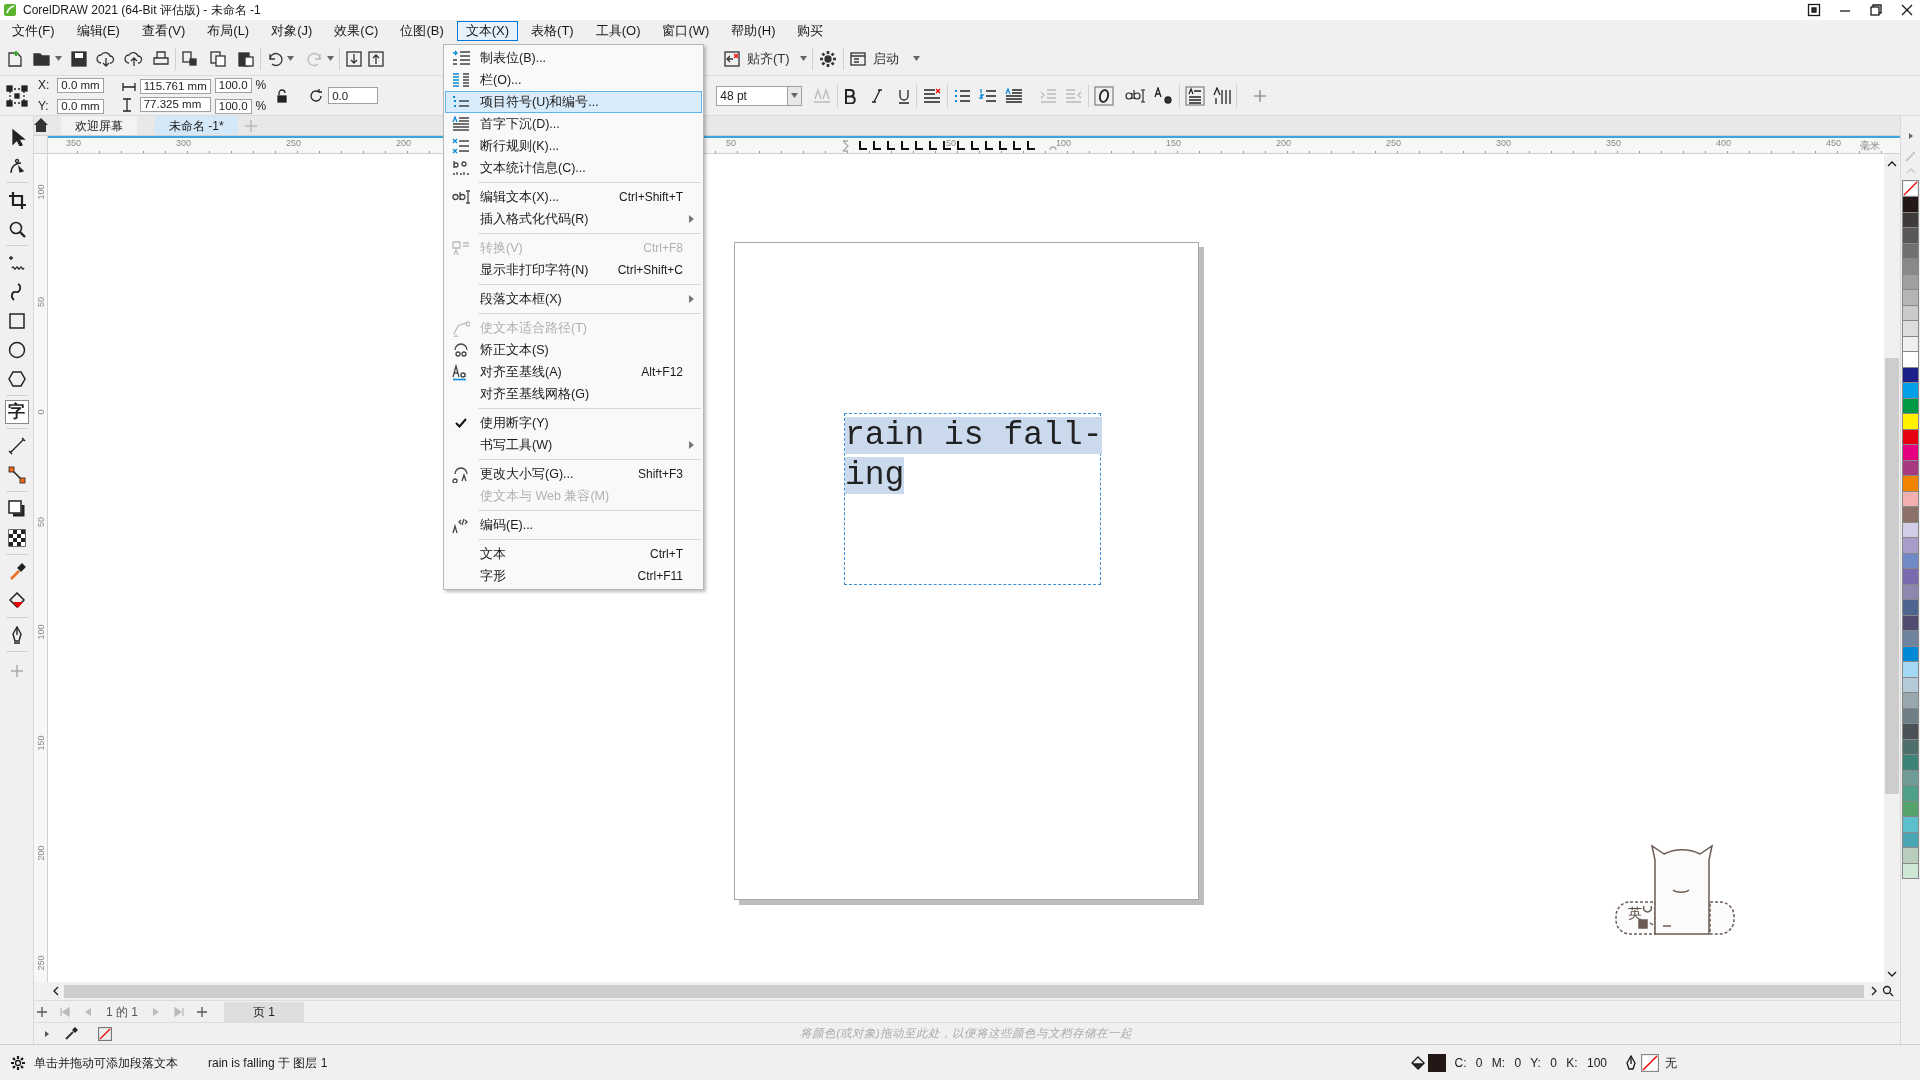 The width and height of the screenshot is (1920, 1080). I want to click on menu-item: 书写工具(W), so click(573, 445).